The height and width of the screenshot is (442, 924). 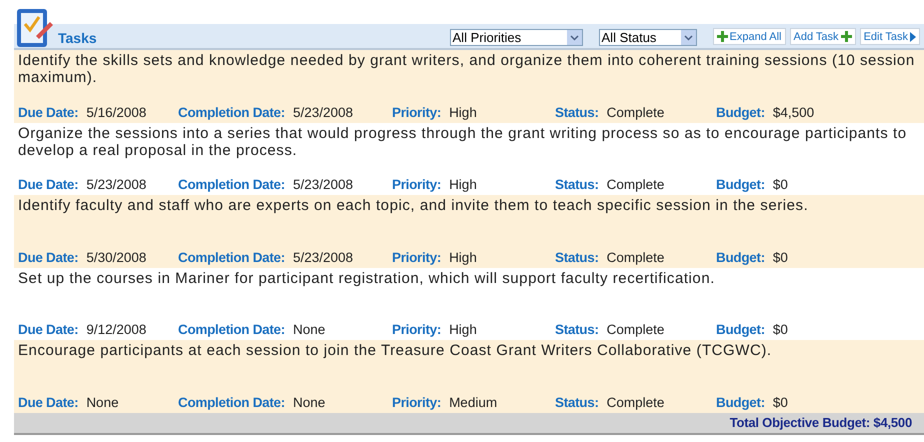 What do you see at coordinates (116, 112) in the screenshot?
I see `field-value: 5/16/2008` at bounding box center [116, 112].